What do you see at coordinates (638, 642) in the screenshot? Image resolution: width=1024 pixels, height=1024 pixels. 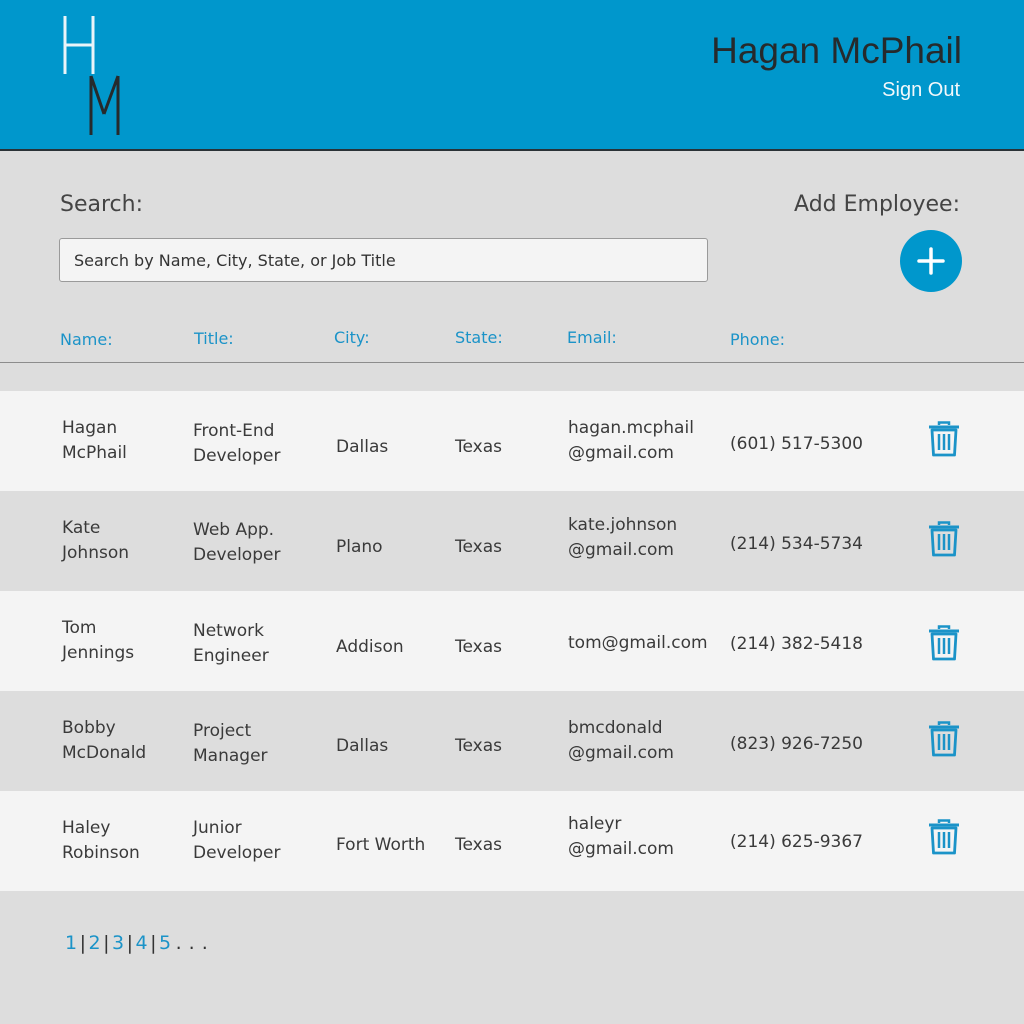 I see `employee-email: tom@gmail.com` at bounding box center [638, 642].